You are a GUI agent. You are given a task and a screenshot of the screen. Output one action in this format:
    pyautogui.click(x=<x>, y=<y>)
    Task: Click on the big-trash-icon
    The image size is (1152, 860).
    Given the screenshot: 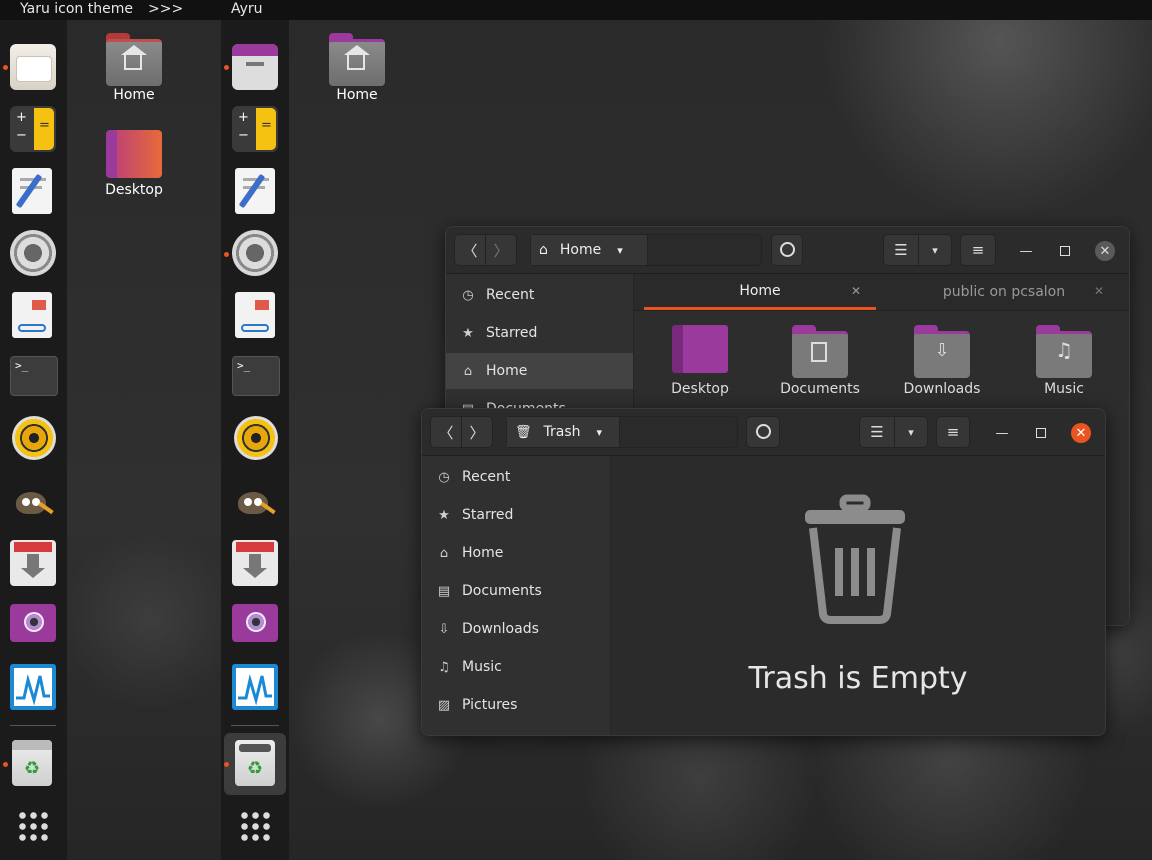 What is the action you would take?
    pyautogui.click(x=855, y=559)
    